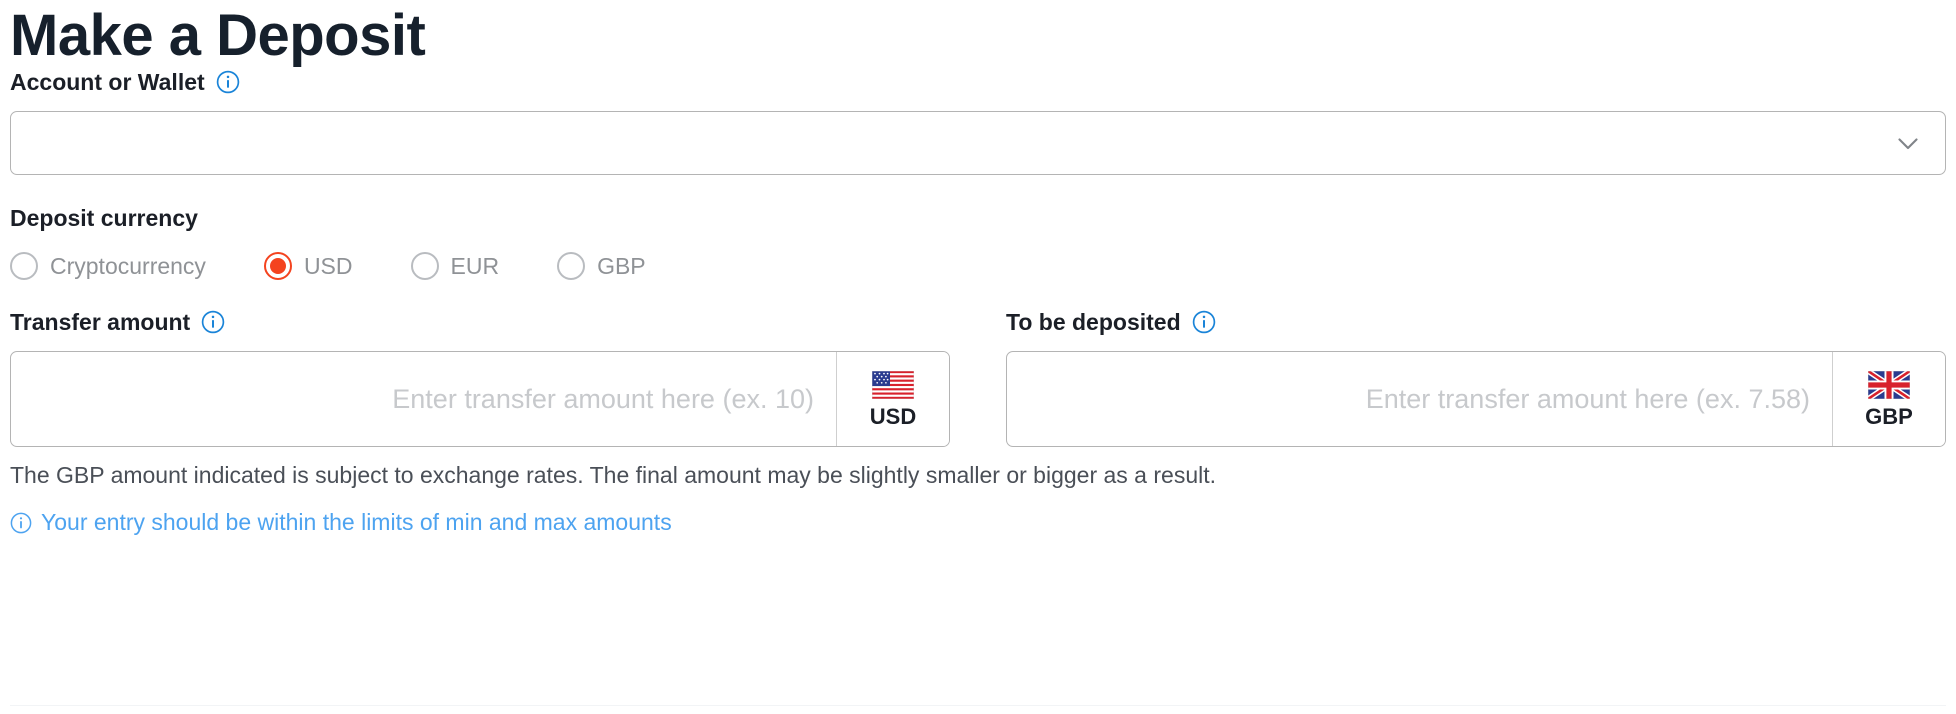 This screenshot has height=714, width=1956. What do you see at coordinates (1476, 322) in the screenshot?
I see `to-be-deposited-label: To be deposited` at bounding box center [1476, 322].